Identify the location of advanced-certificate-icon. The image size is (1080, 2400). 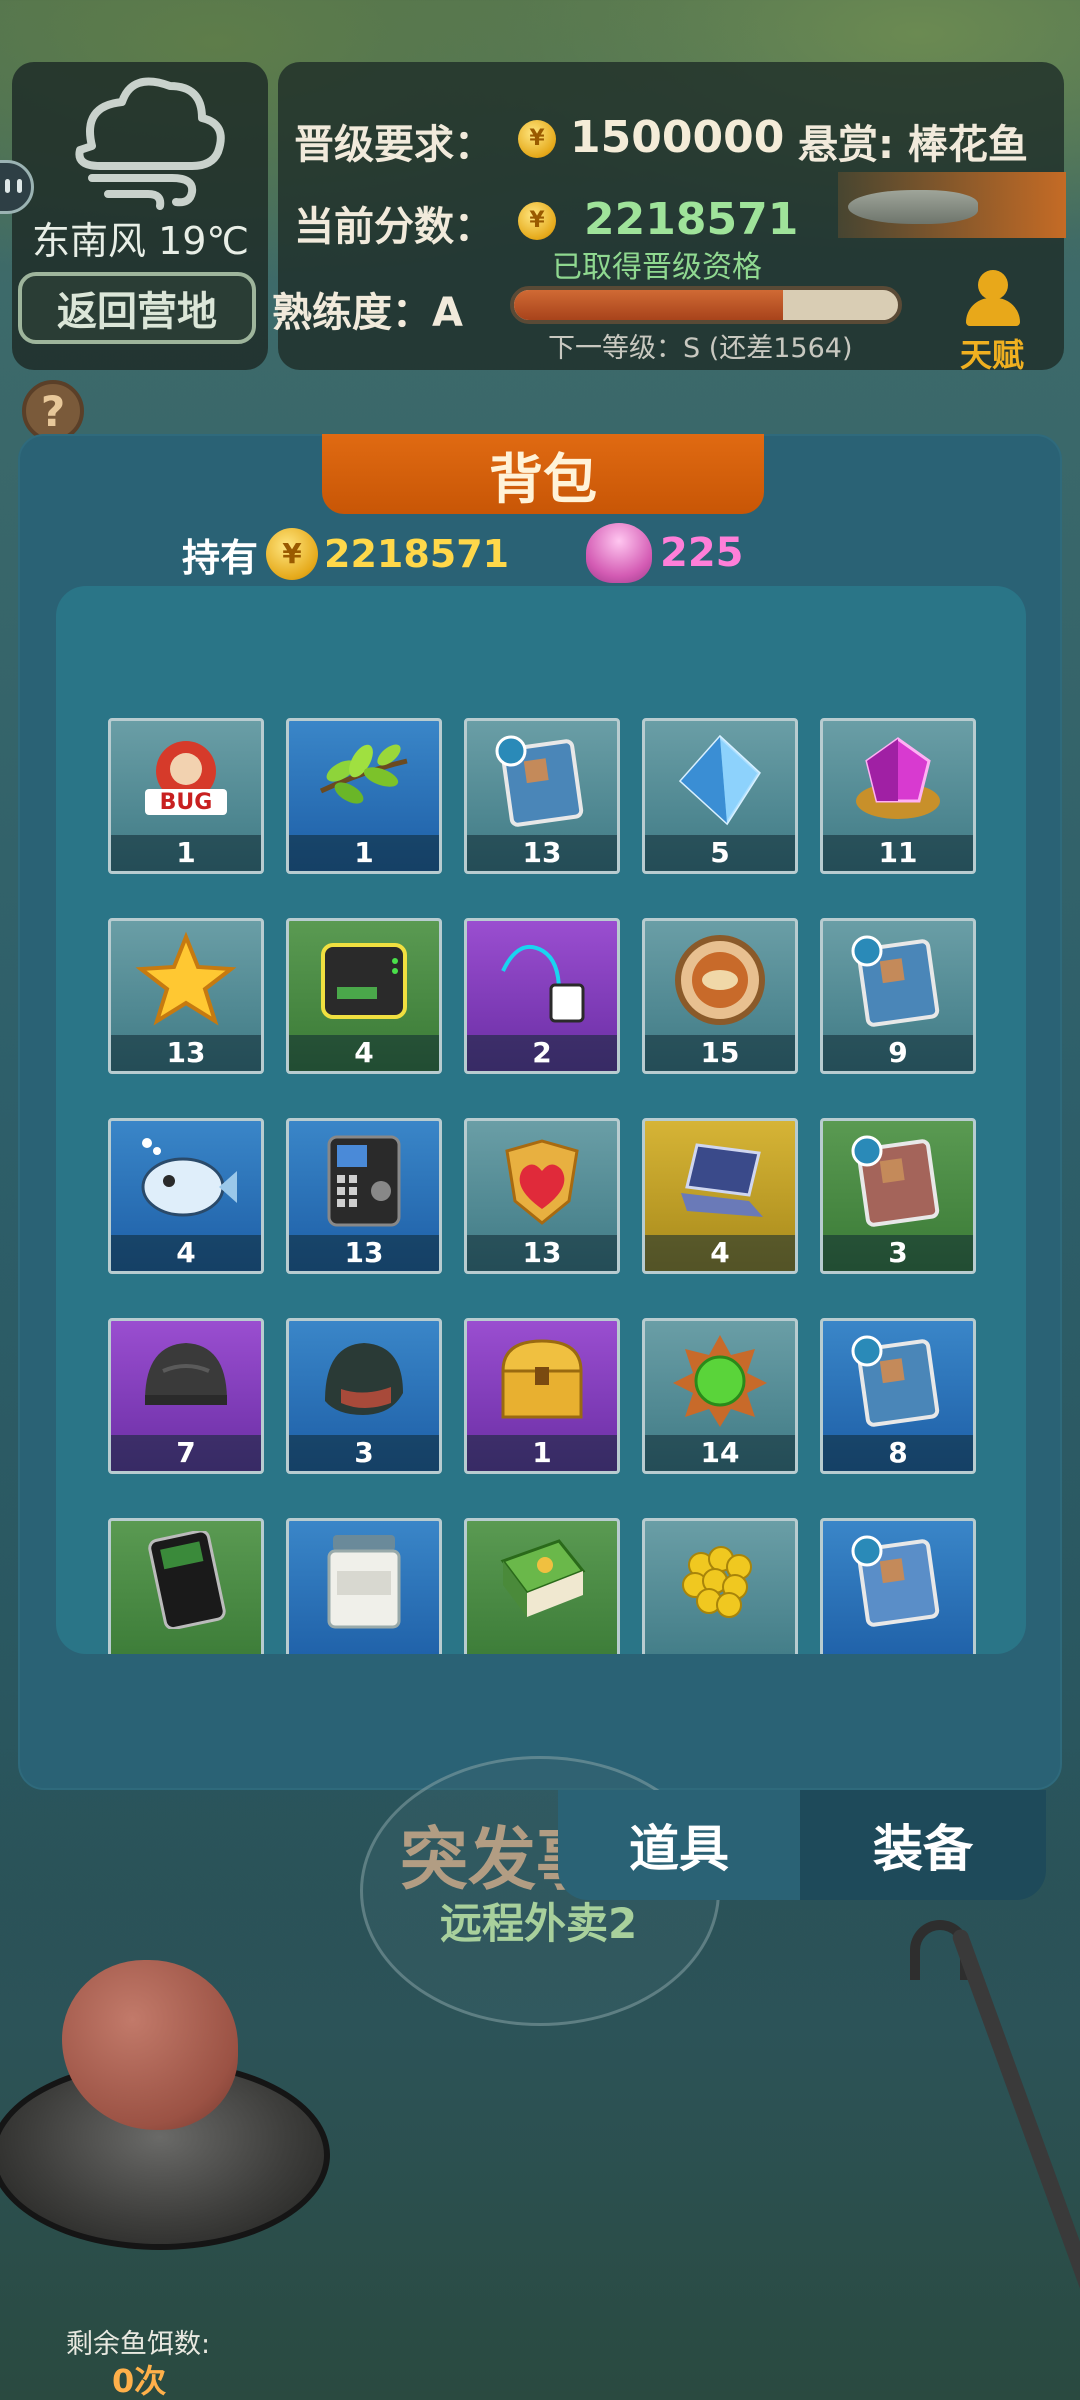
(898, 1580).